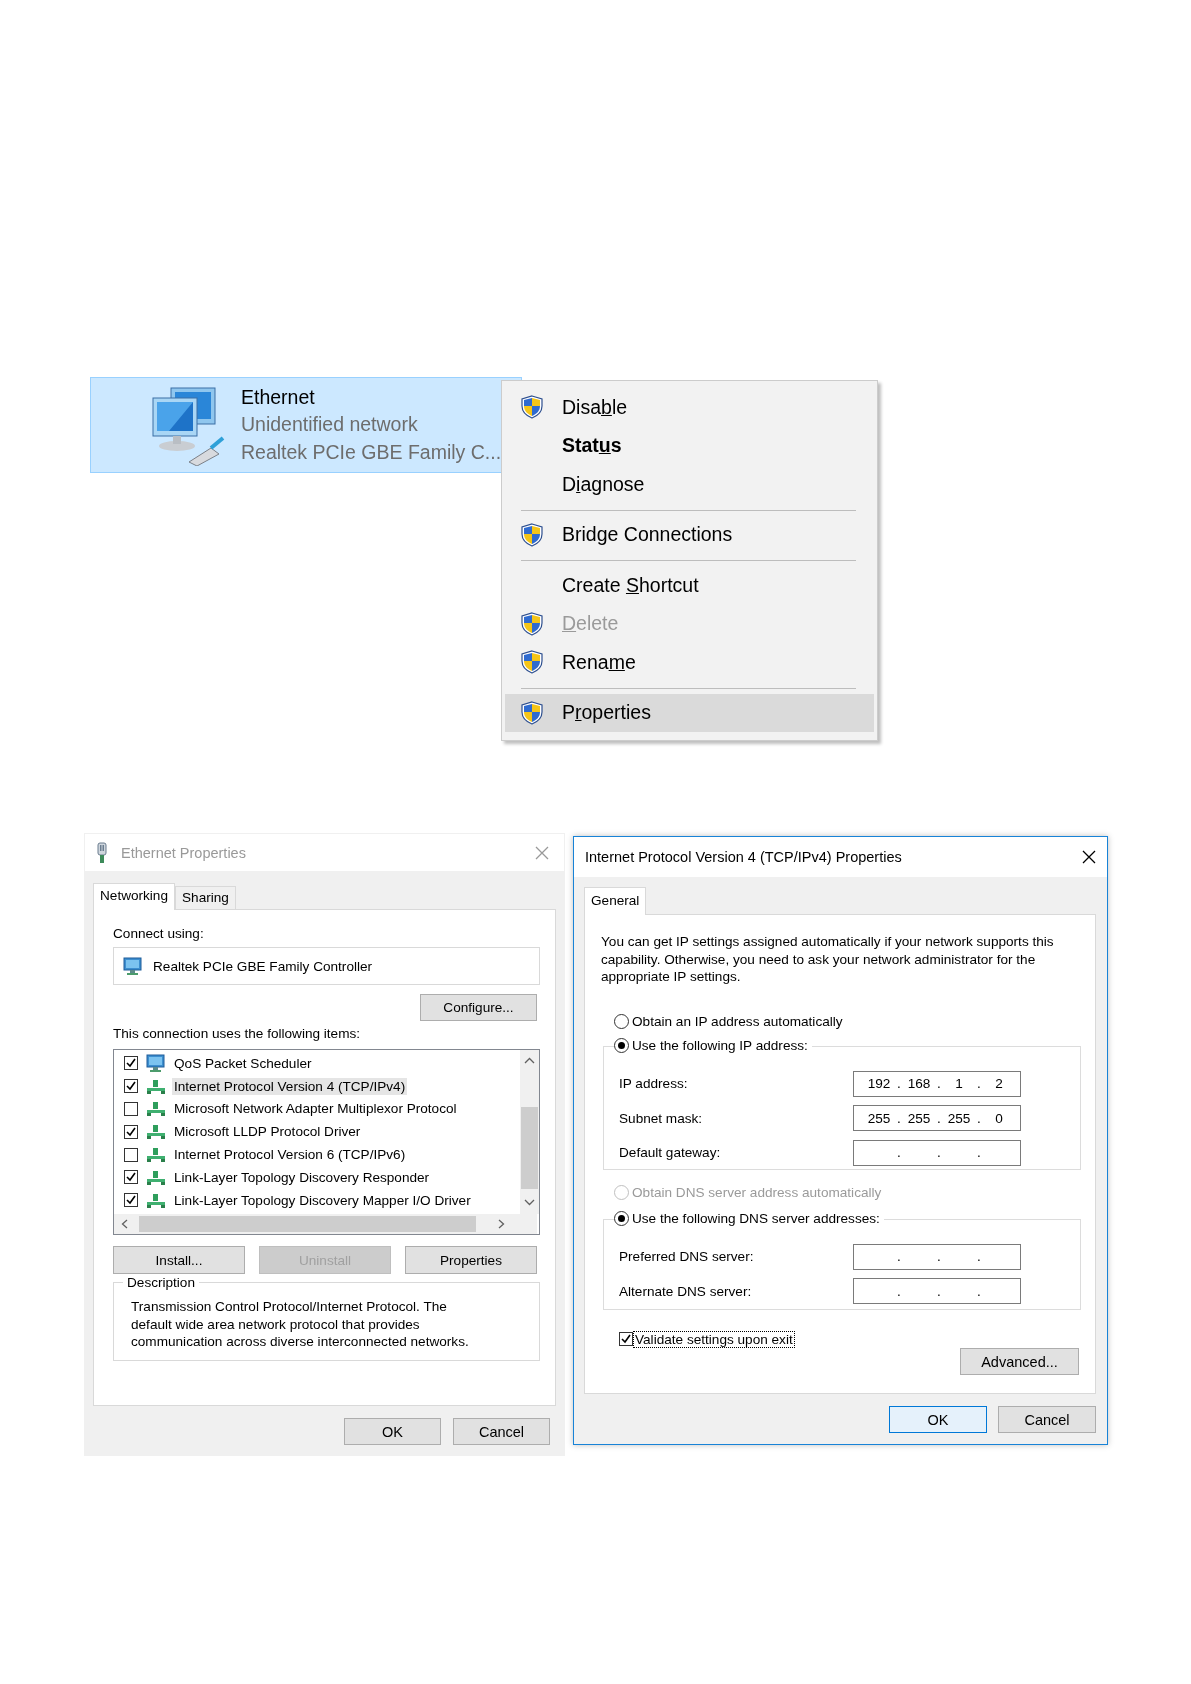 The image size is (1191, 1684). What do you see at coordinates (714, 1339) in the screenshot?
I see `checkbox-label: Validate settings upon exit` at bounding box center [714, 1339].